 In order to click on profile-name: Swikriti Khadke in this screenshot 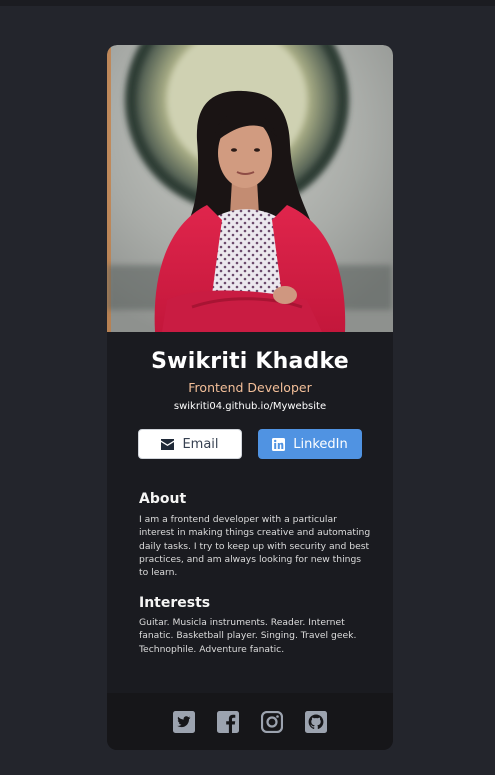, I will do `click(250, 361)`.